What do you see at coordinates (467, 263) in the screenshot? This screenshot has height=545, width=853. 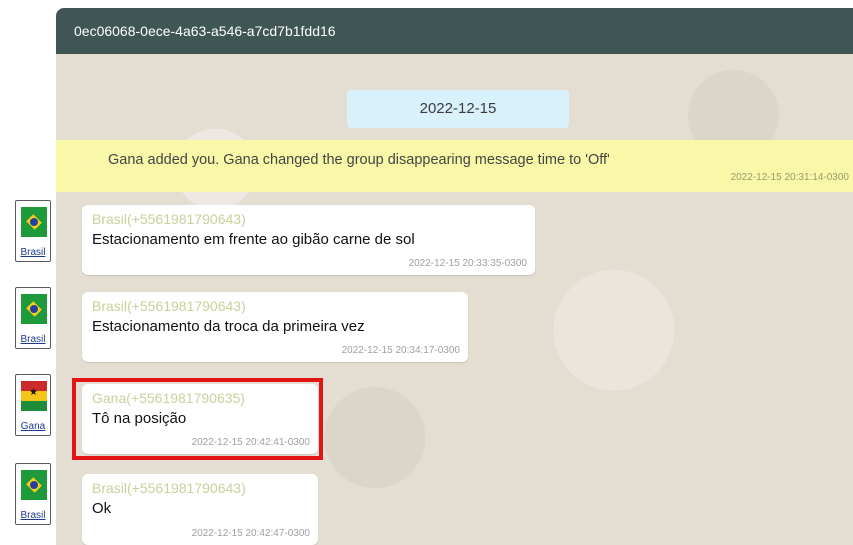 I see `message-time: 2022-12-15 20:33:35-0300` at bounding box center [467, 263].